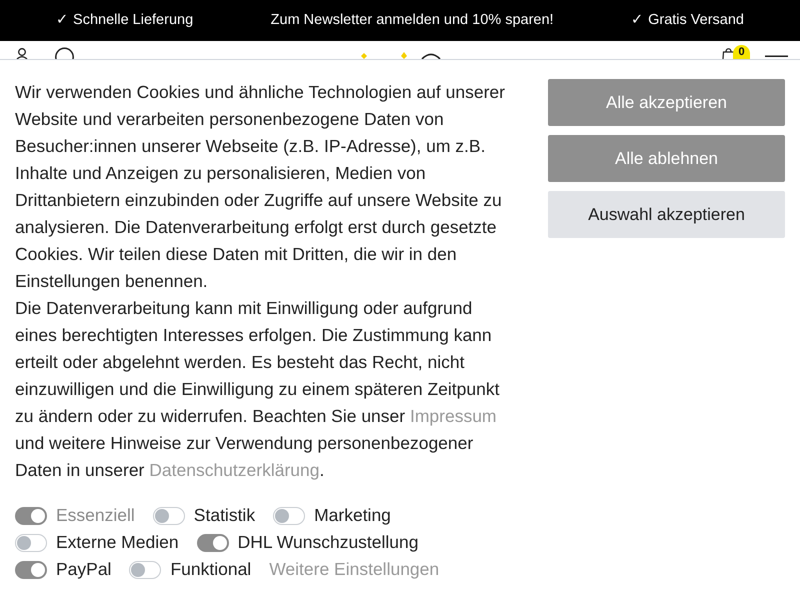 The image size is (800, 600). Describe the element at coordinates (225, 515) in the screenshot. I see `toggle-label: Statistik` at that location.